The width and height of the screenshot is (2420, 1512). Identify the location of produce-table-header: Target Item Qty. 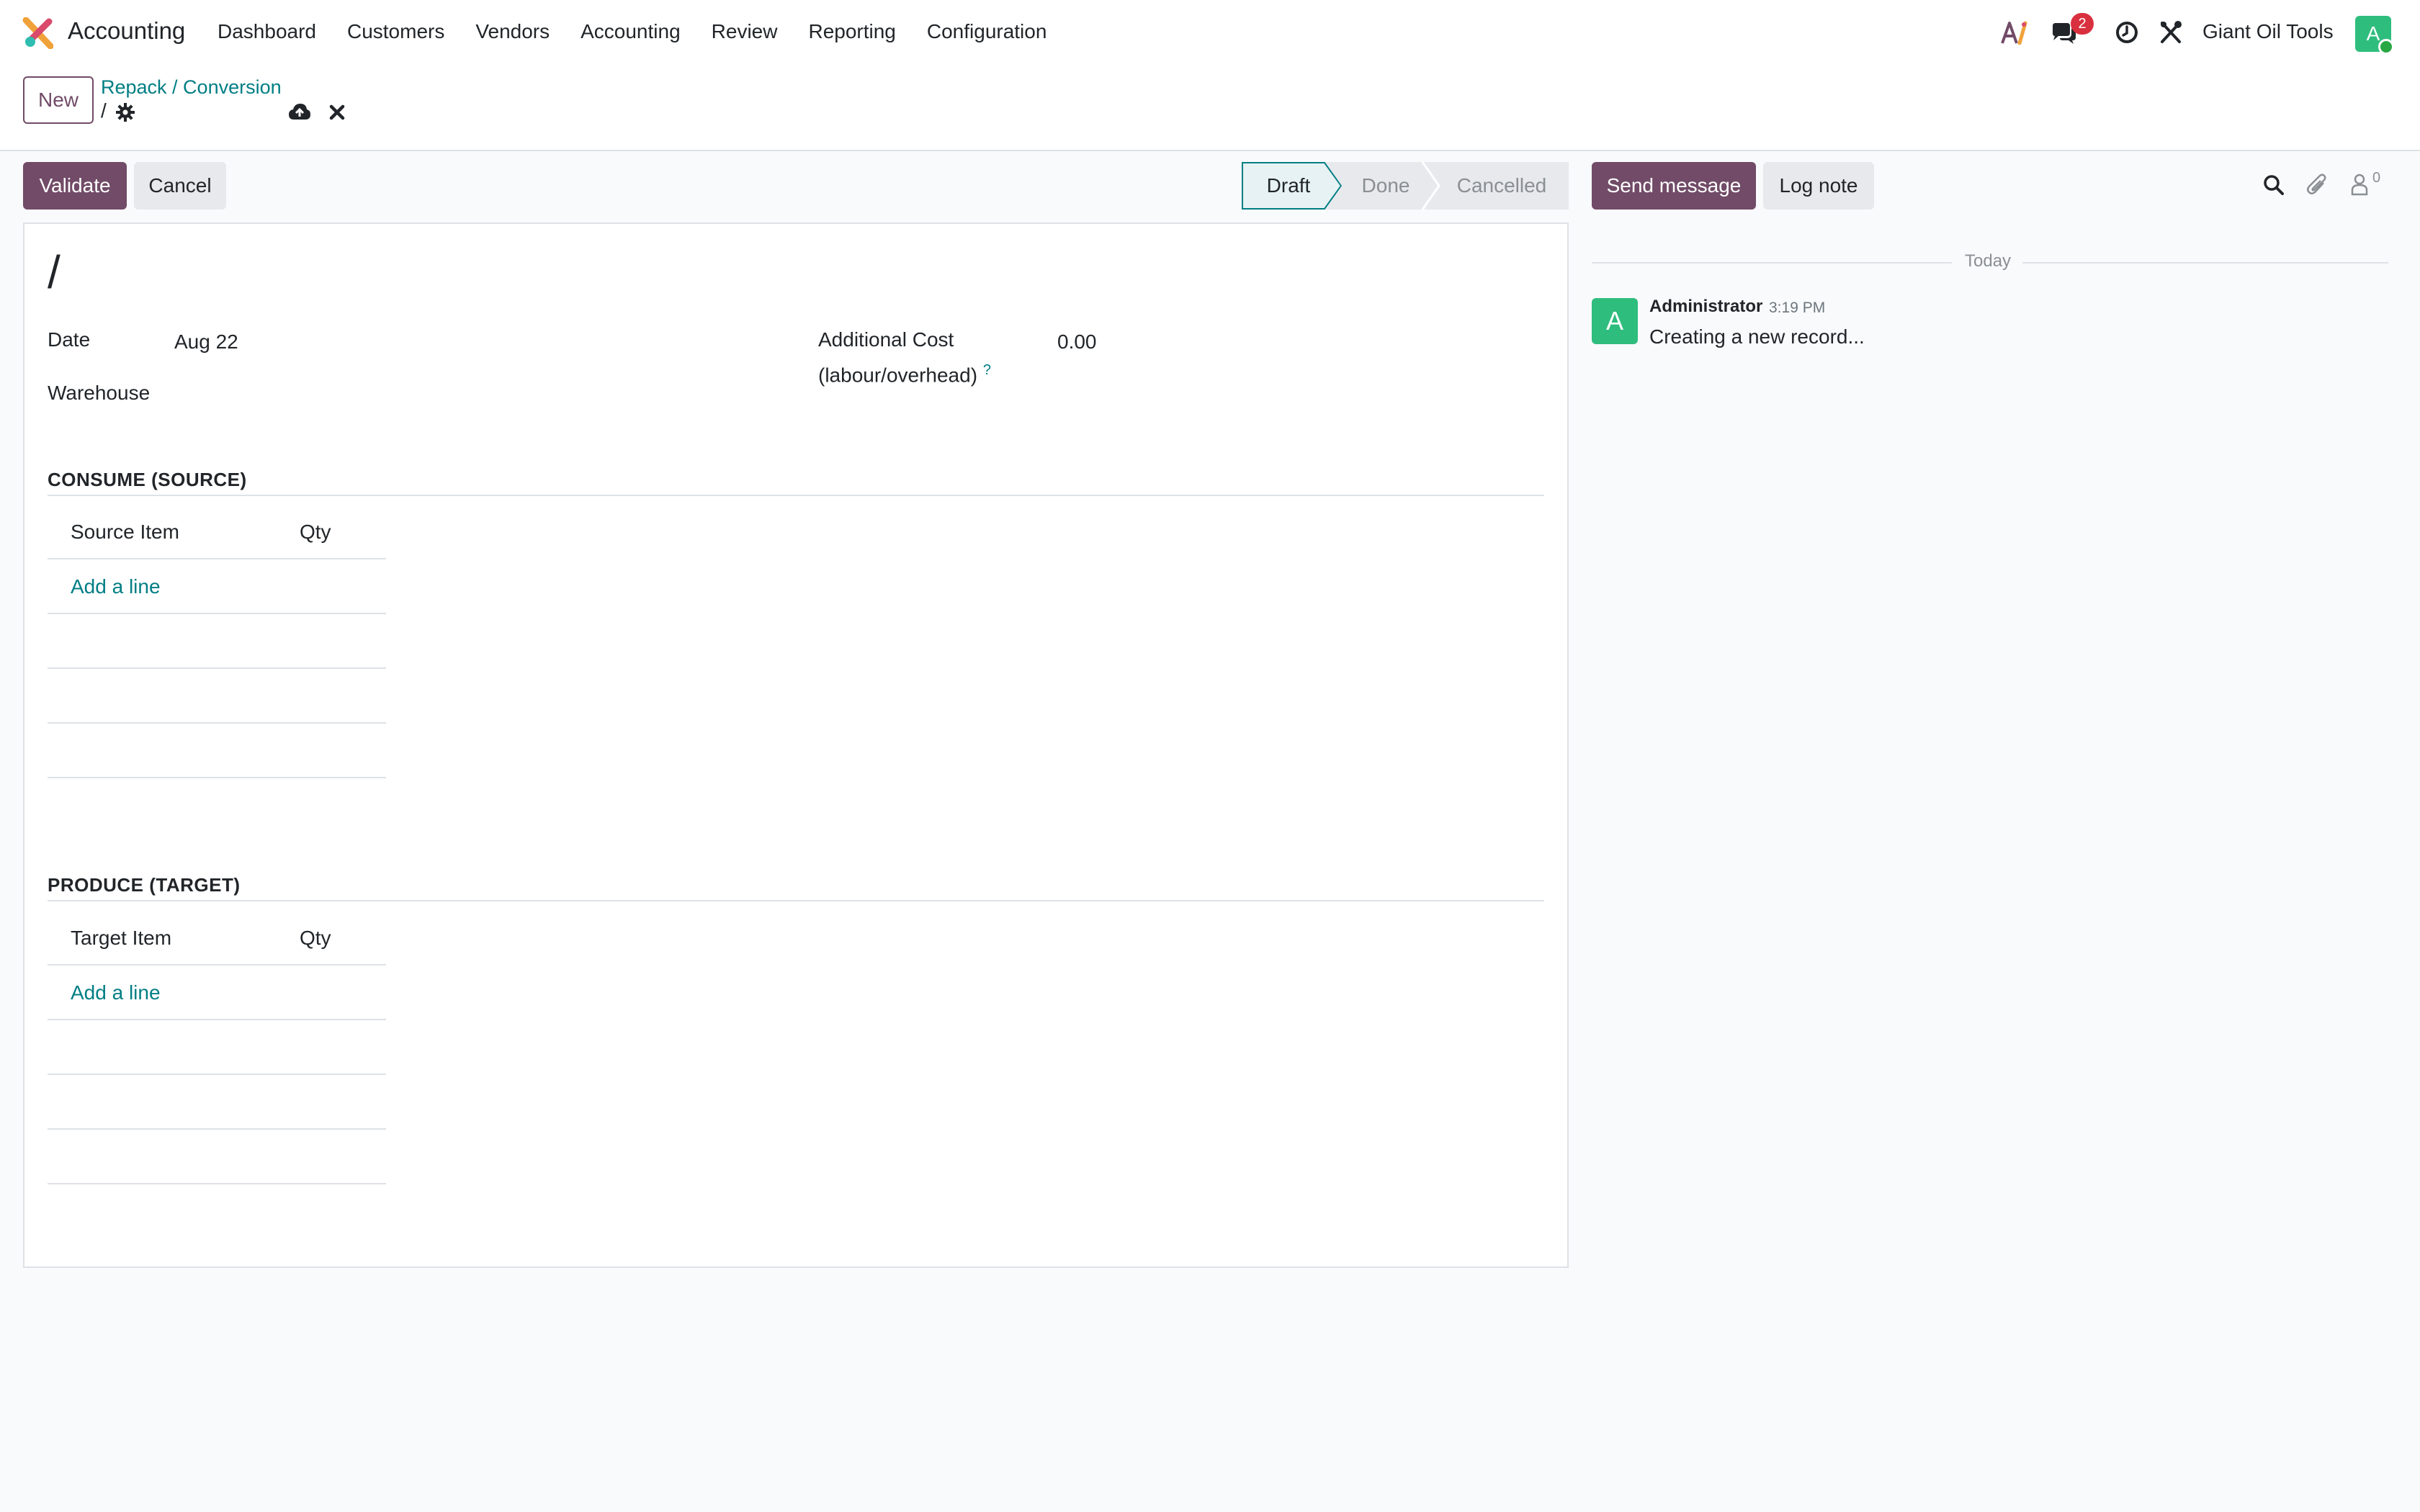
(217, 938).